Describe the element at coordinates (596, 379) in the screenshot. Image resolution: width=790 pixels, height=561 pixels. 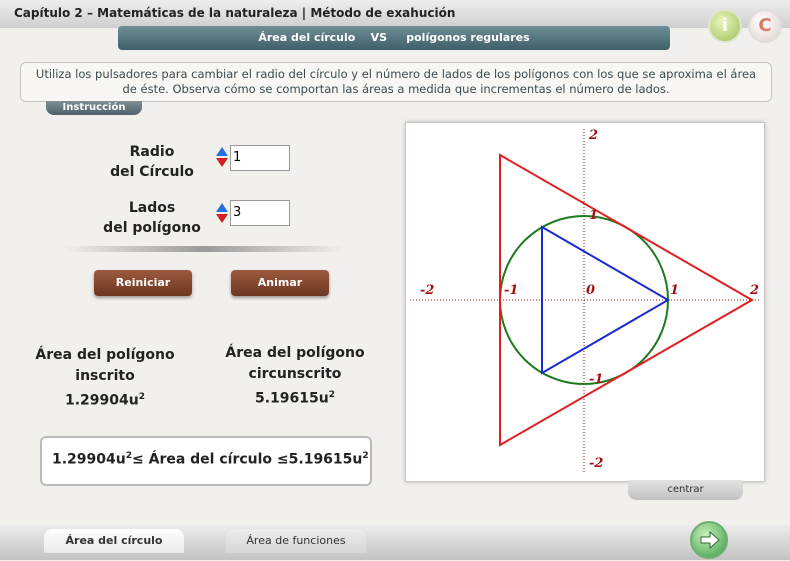
I see `axis-label-y-neg1: -1` at that location.